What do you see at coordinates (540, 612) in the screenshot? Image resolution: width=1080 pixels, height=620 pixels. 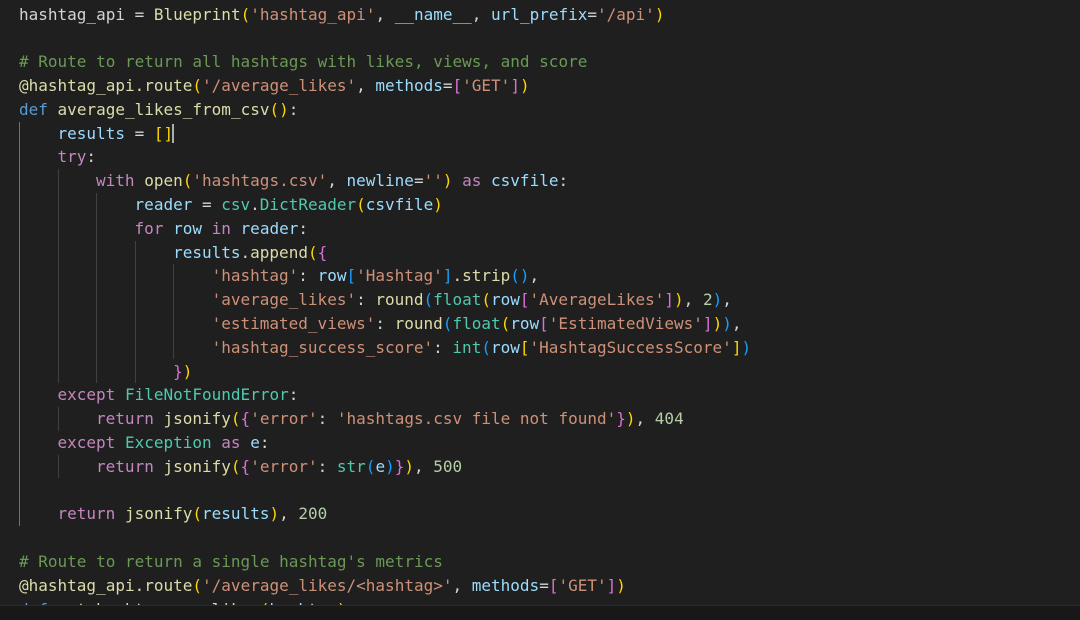 I see `horizontal-scrollbar` at bounding box center [540, 612].